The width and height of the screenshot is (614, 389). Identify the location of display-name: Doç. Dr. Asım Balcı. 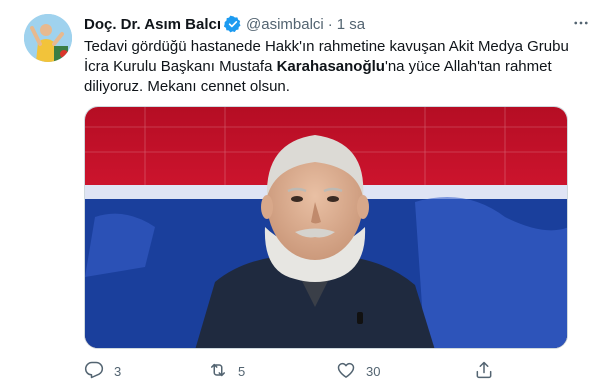
(152, 24).